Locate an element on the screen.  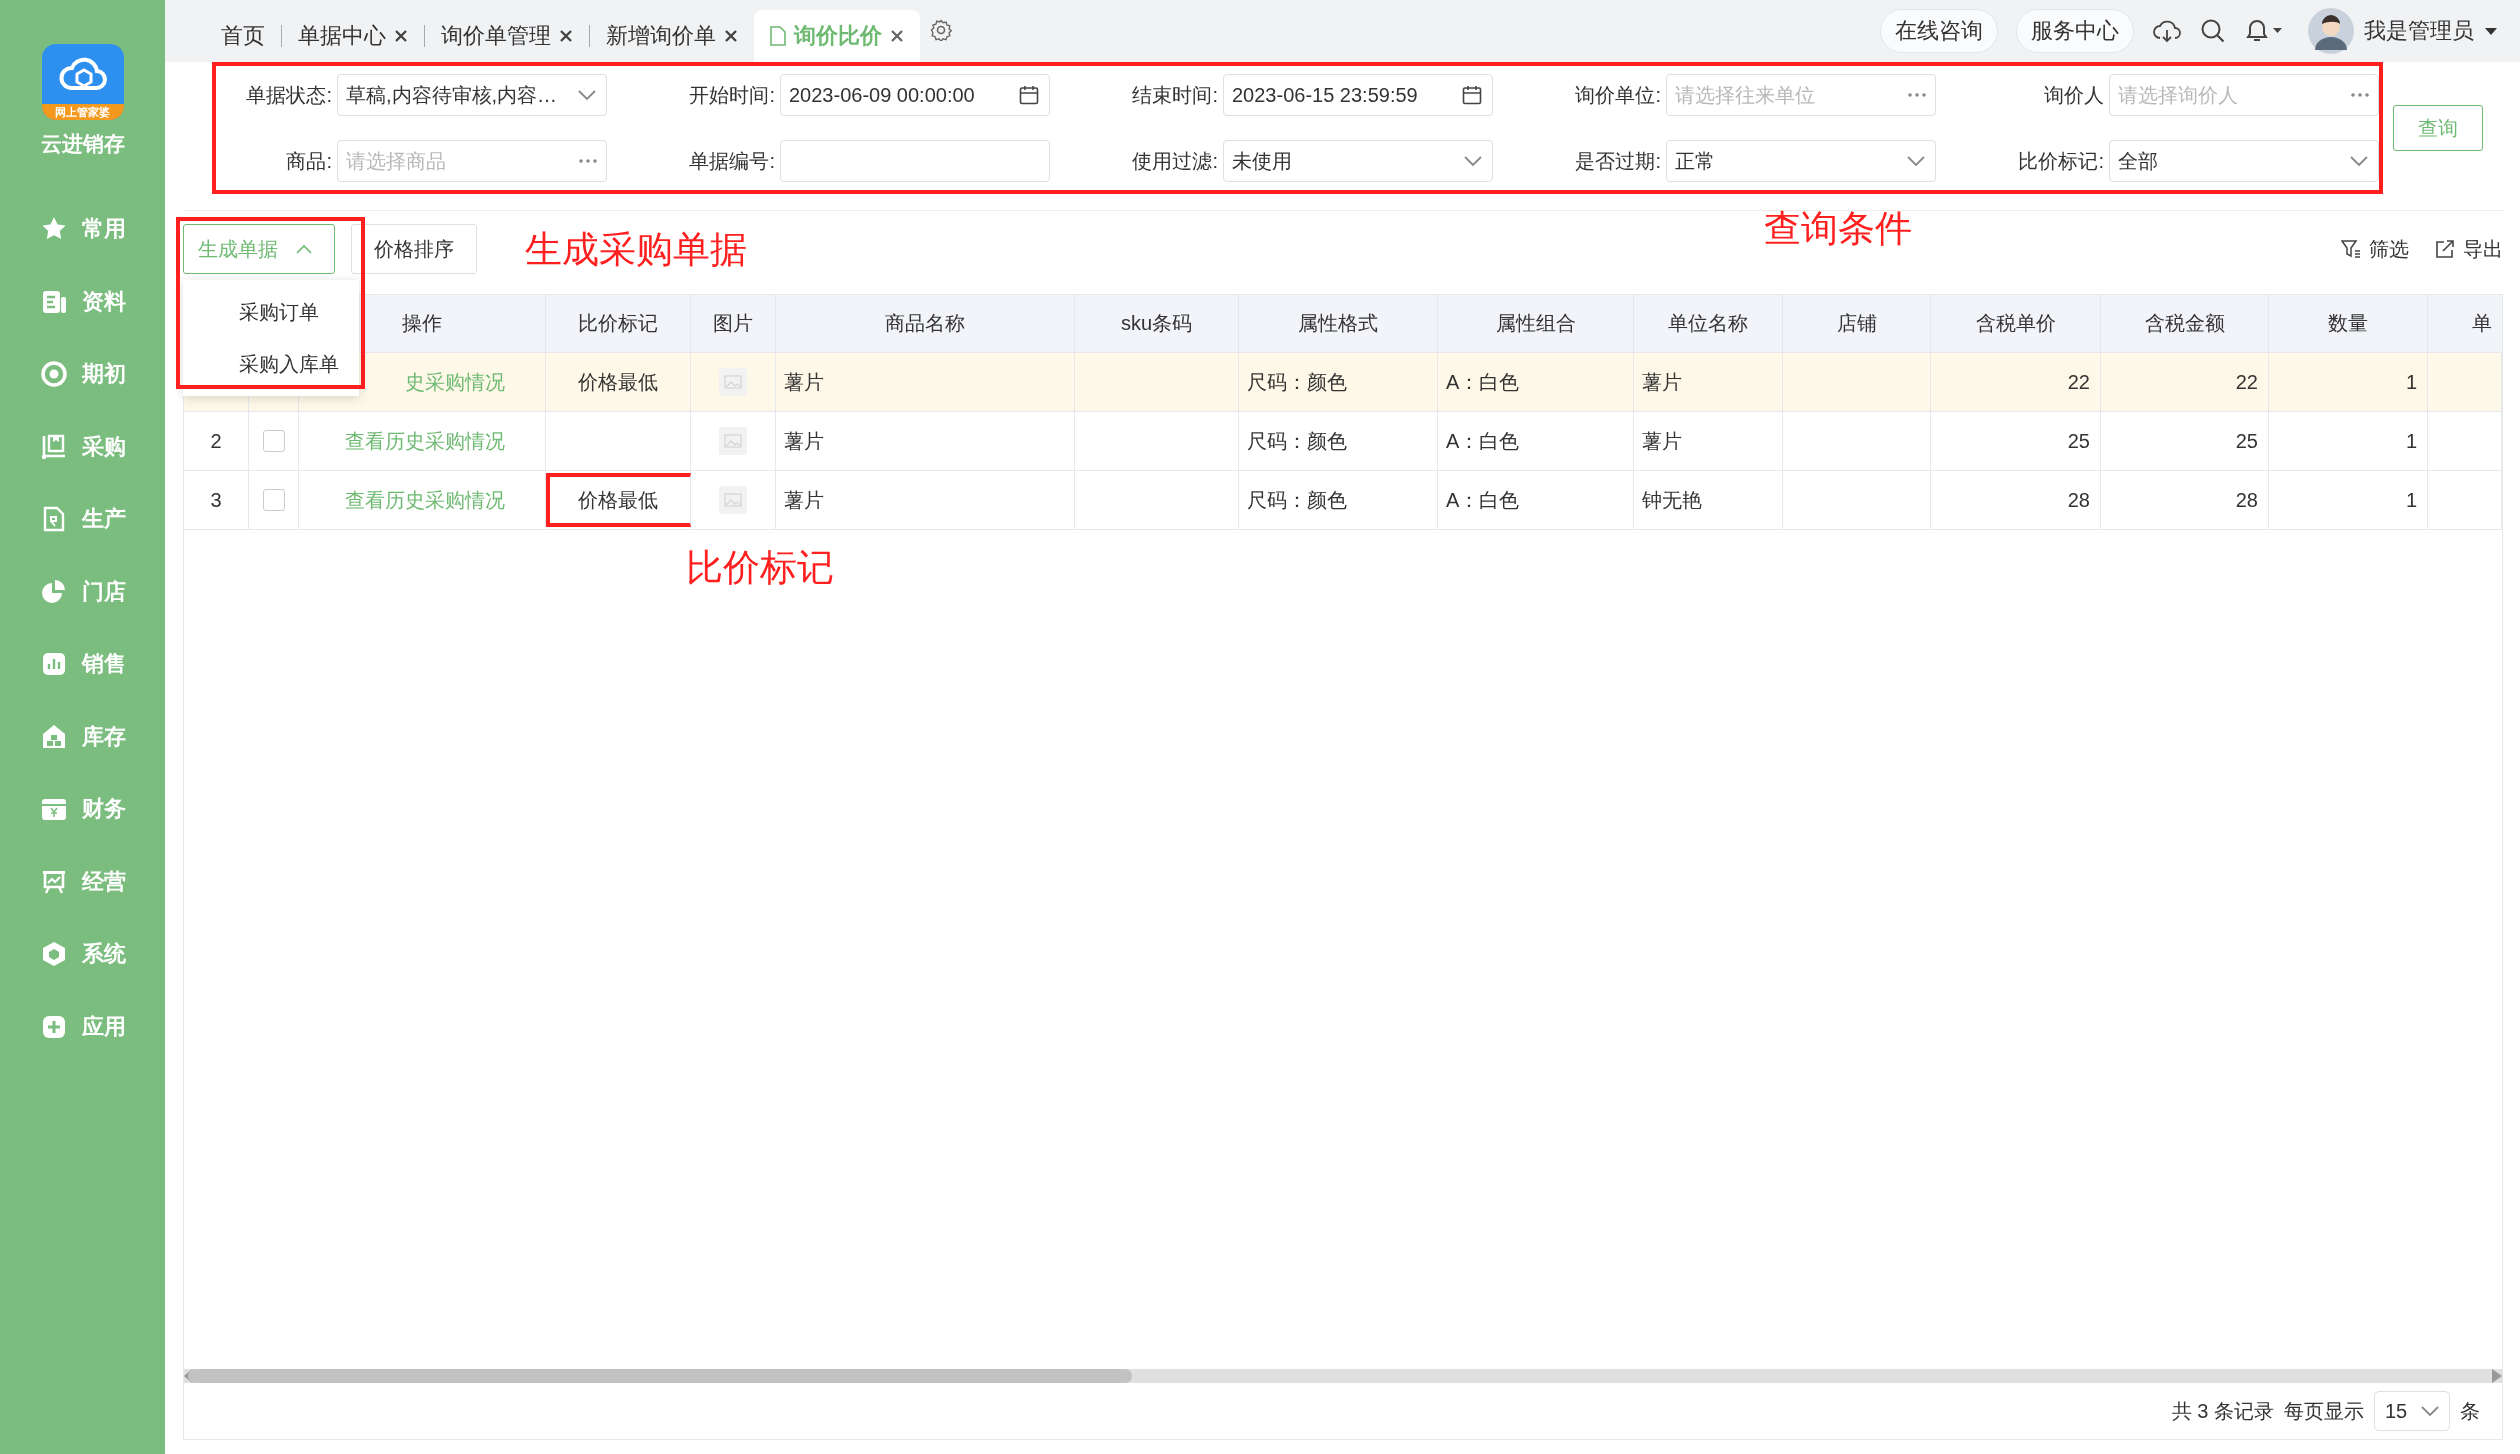
caret-icon is located at coordinates (2491, 31).